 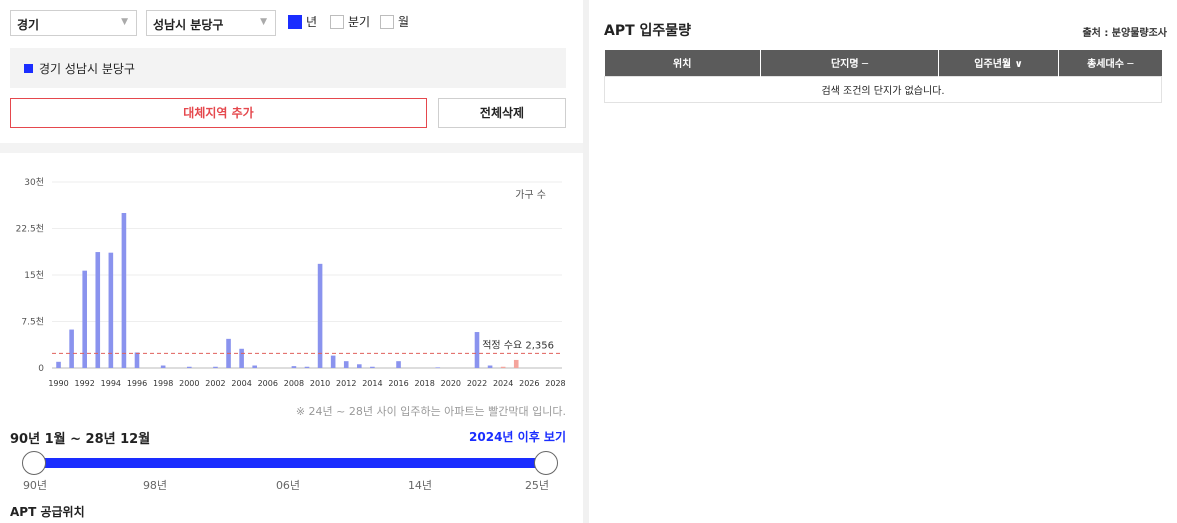 I want to click on x-tick-label: 1990, so click(x=58, y=383).